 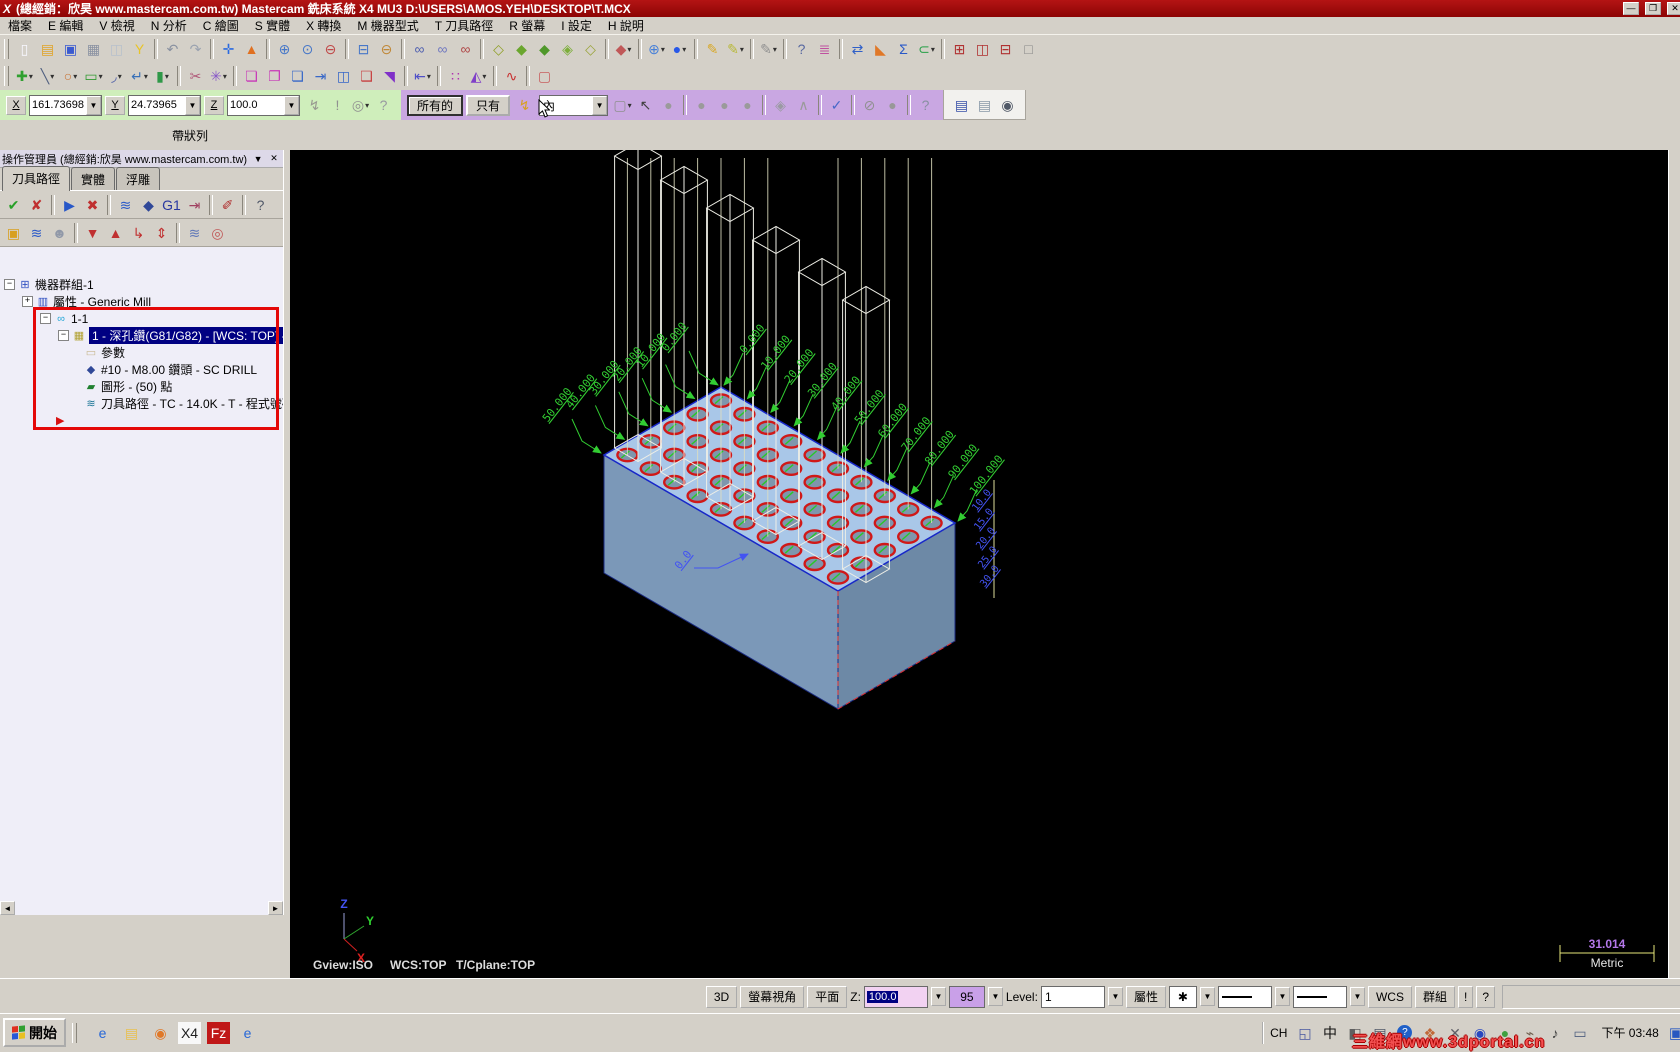 I want to click on create-line-button: ╲ ▾, so click(x=47, y=76).